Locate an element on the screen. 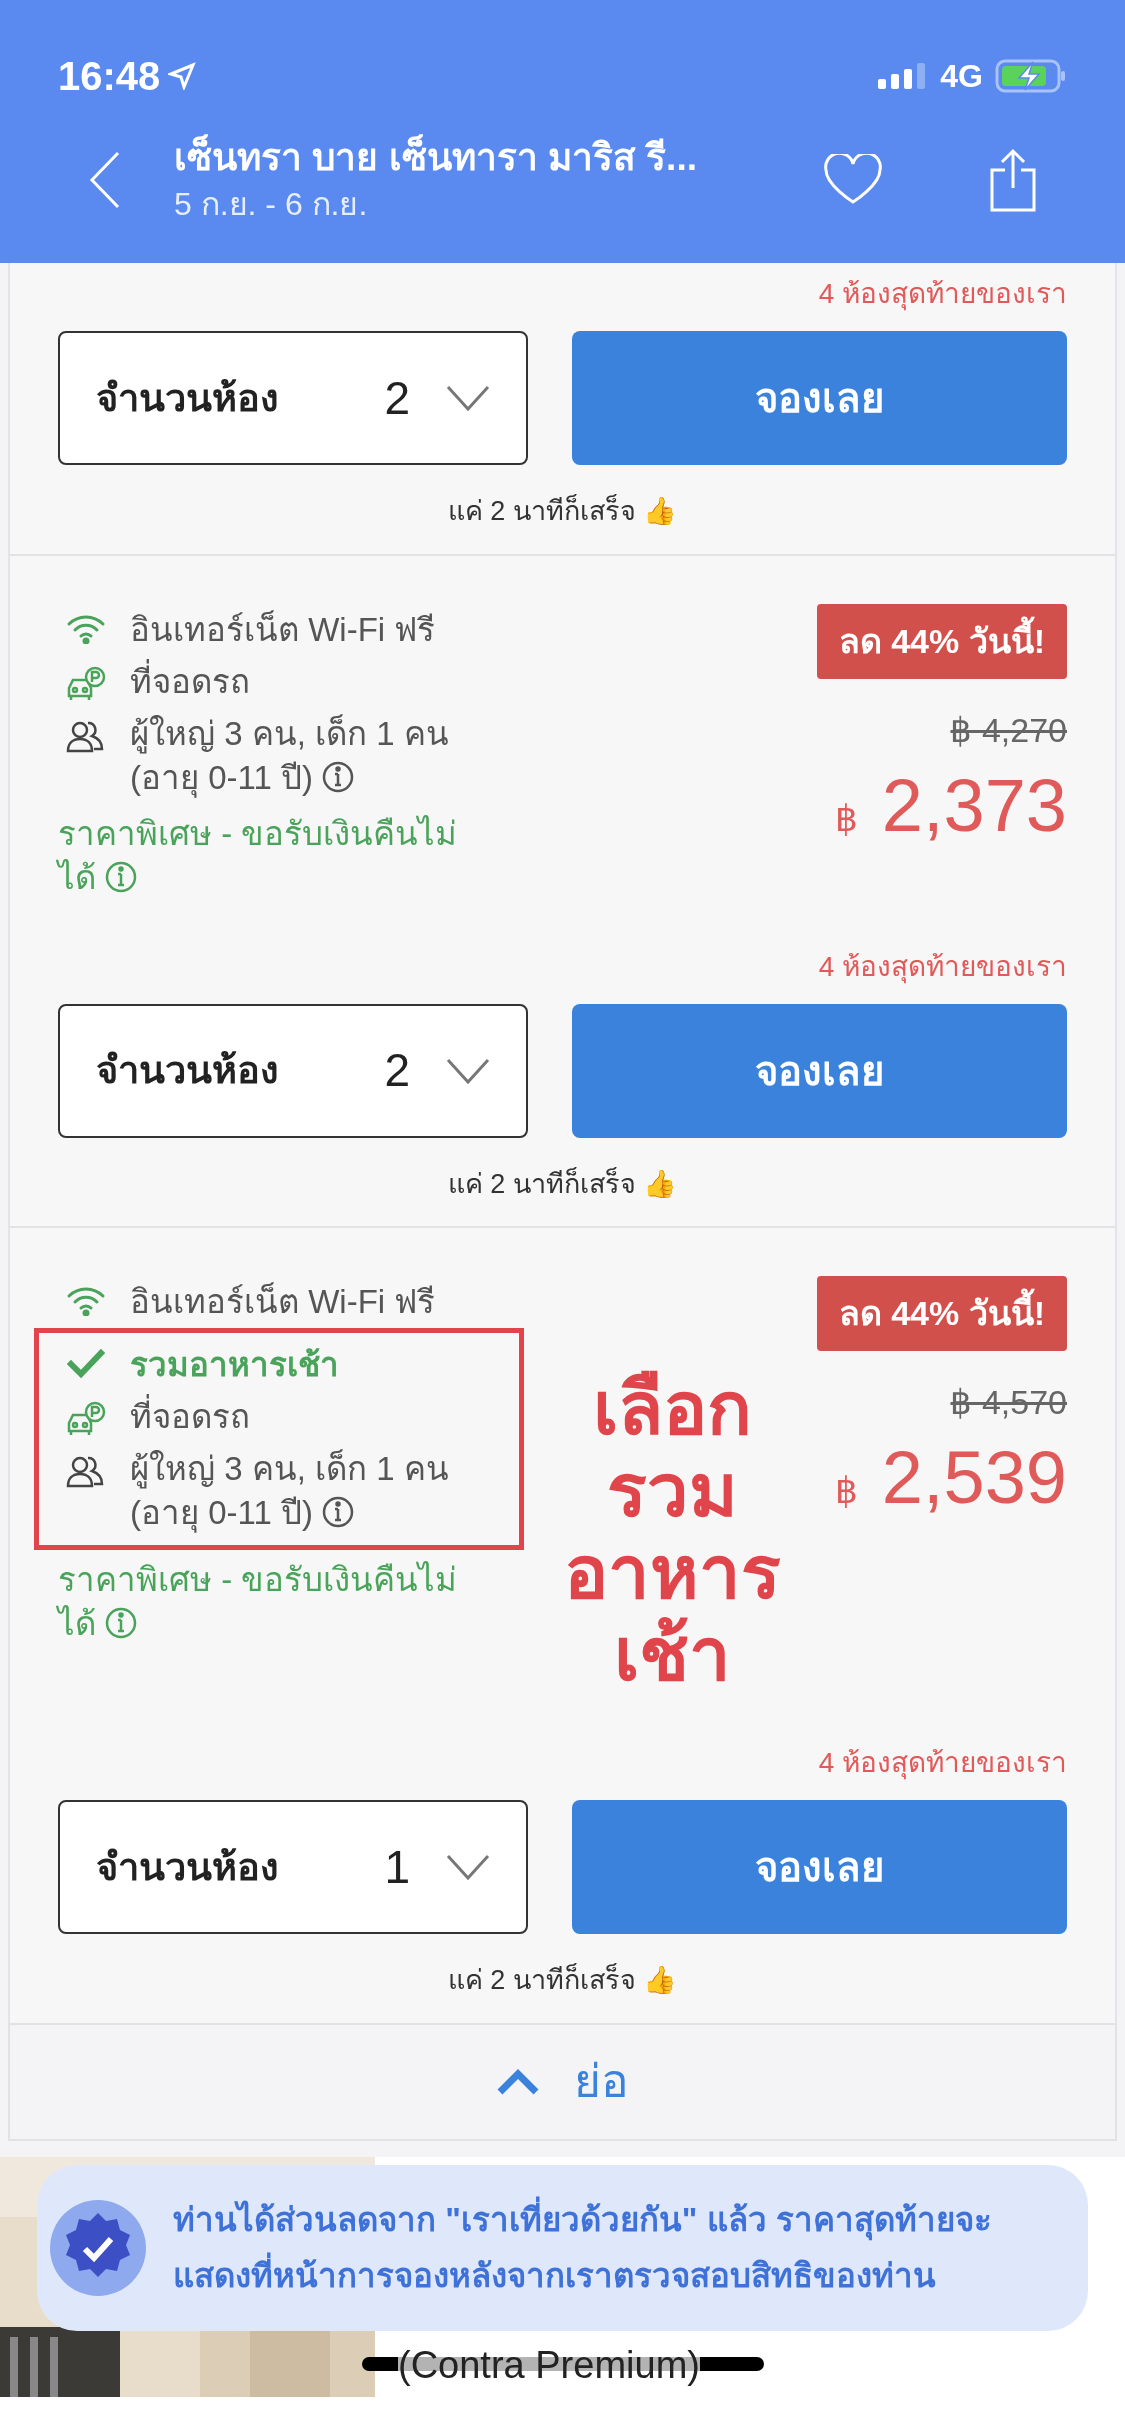 The image size is (1125, 2436). price: 2,539 is located at coordinates (974, 1478).